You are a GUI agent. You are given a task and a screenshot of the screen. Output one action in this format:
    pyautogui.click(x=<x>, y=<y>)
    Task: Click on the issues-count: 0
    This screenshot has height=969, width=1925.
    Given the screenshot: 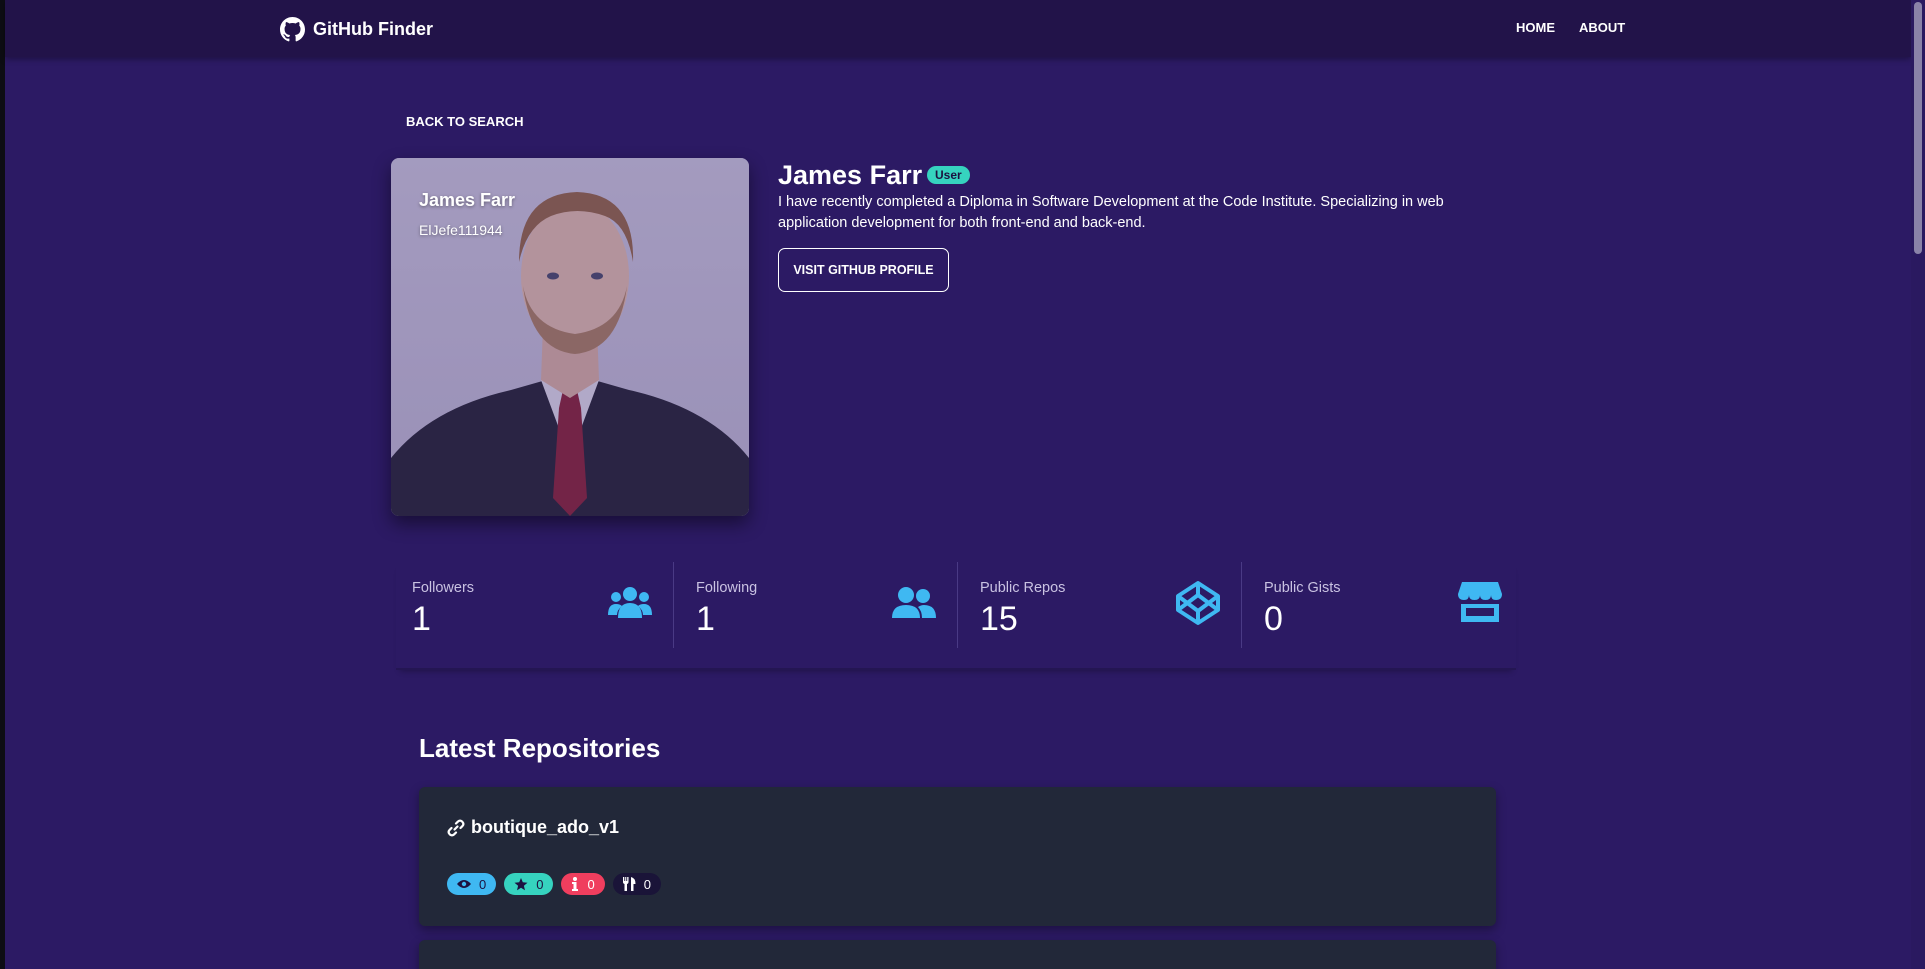 What is the action you would take?
    pyautogui.click(x=591, y=884)
    